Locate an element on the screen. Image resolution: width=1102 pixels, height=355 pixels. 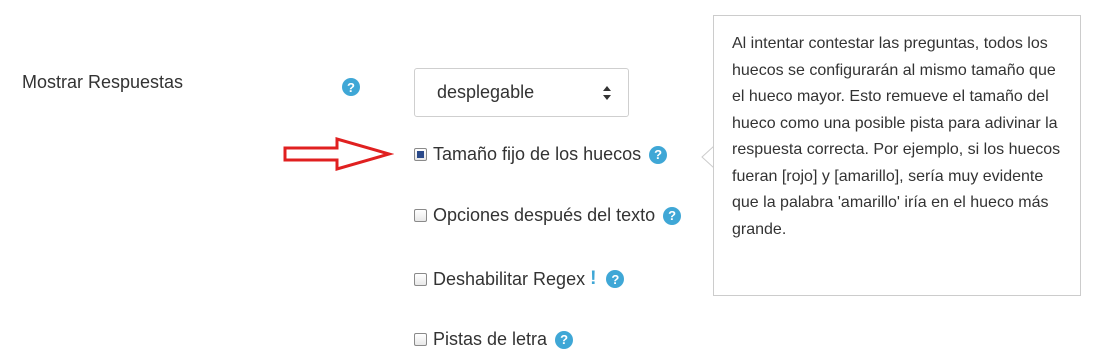
mostrar-respuestas-select: desplegable is located at coordinates (521, 92).